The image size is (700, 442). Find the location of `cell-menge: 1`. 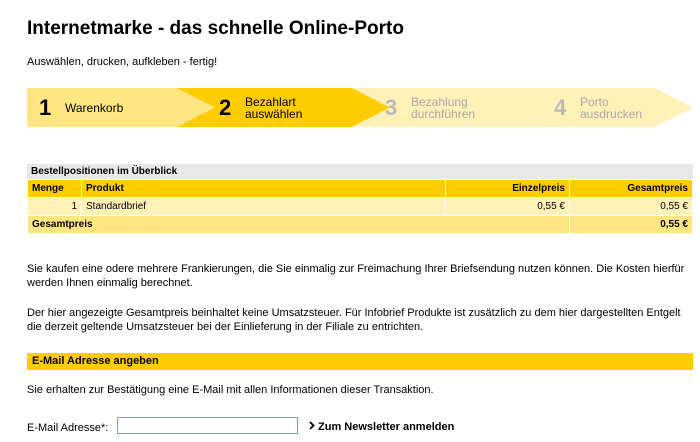

cell-menge: 1 is located at coordinates (54, 206).